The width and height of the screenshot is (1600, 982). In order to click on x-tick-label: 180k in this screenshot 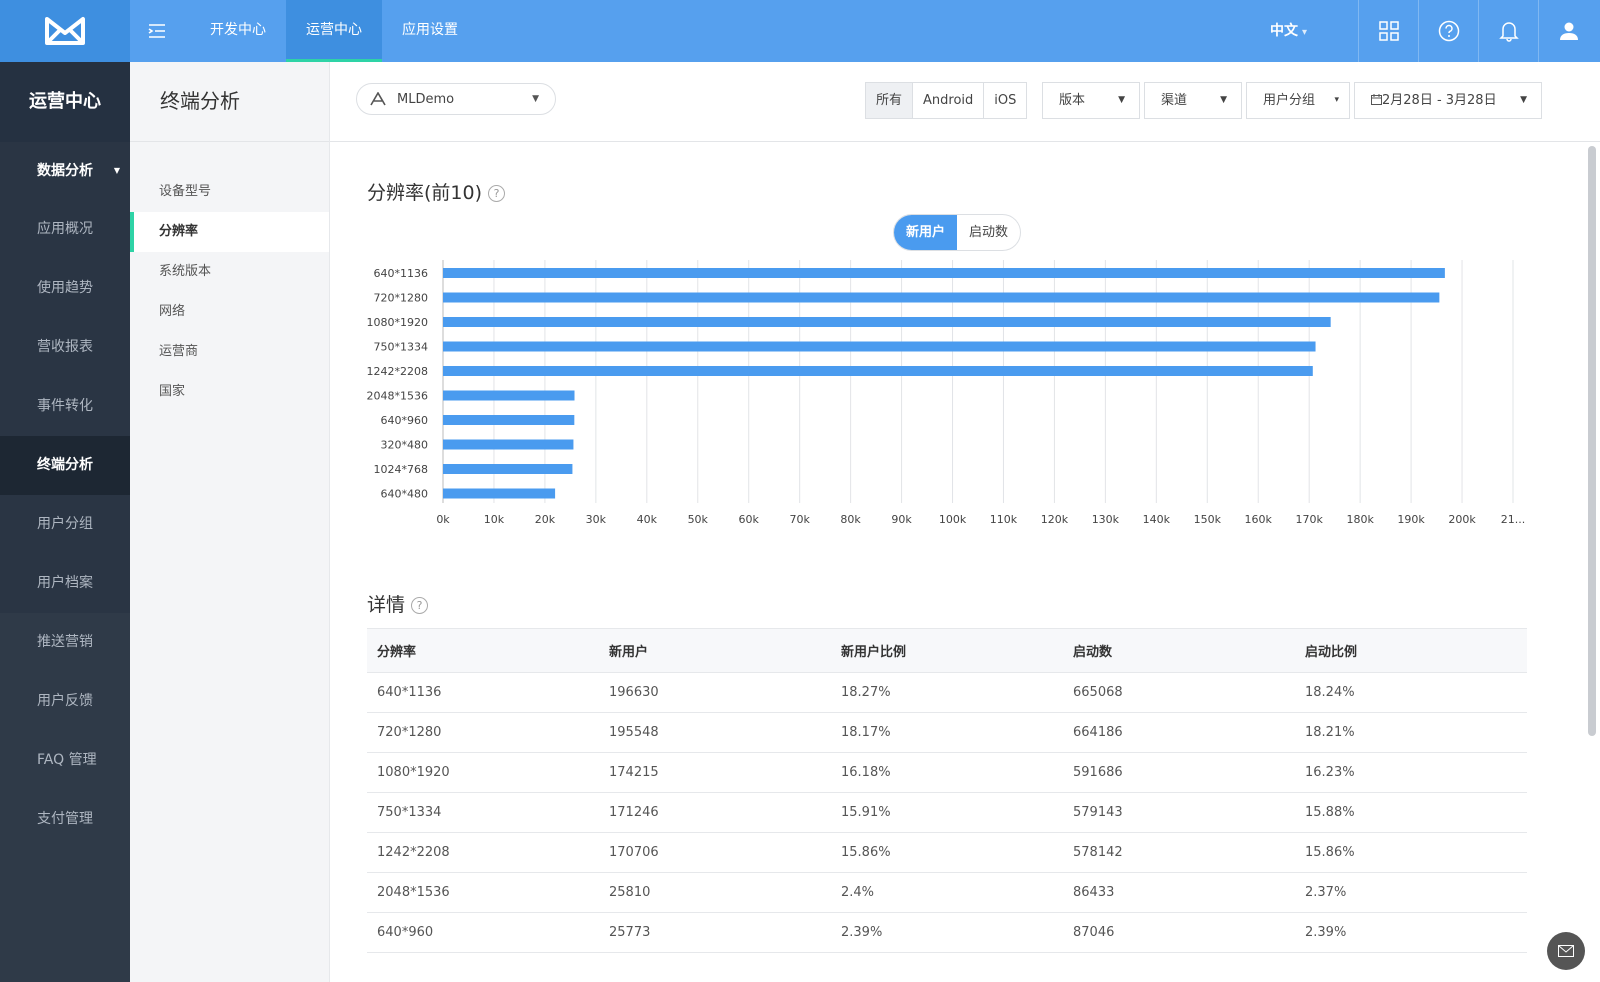, I will do `click(1360, 519)`.